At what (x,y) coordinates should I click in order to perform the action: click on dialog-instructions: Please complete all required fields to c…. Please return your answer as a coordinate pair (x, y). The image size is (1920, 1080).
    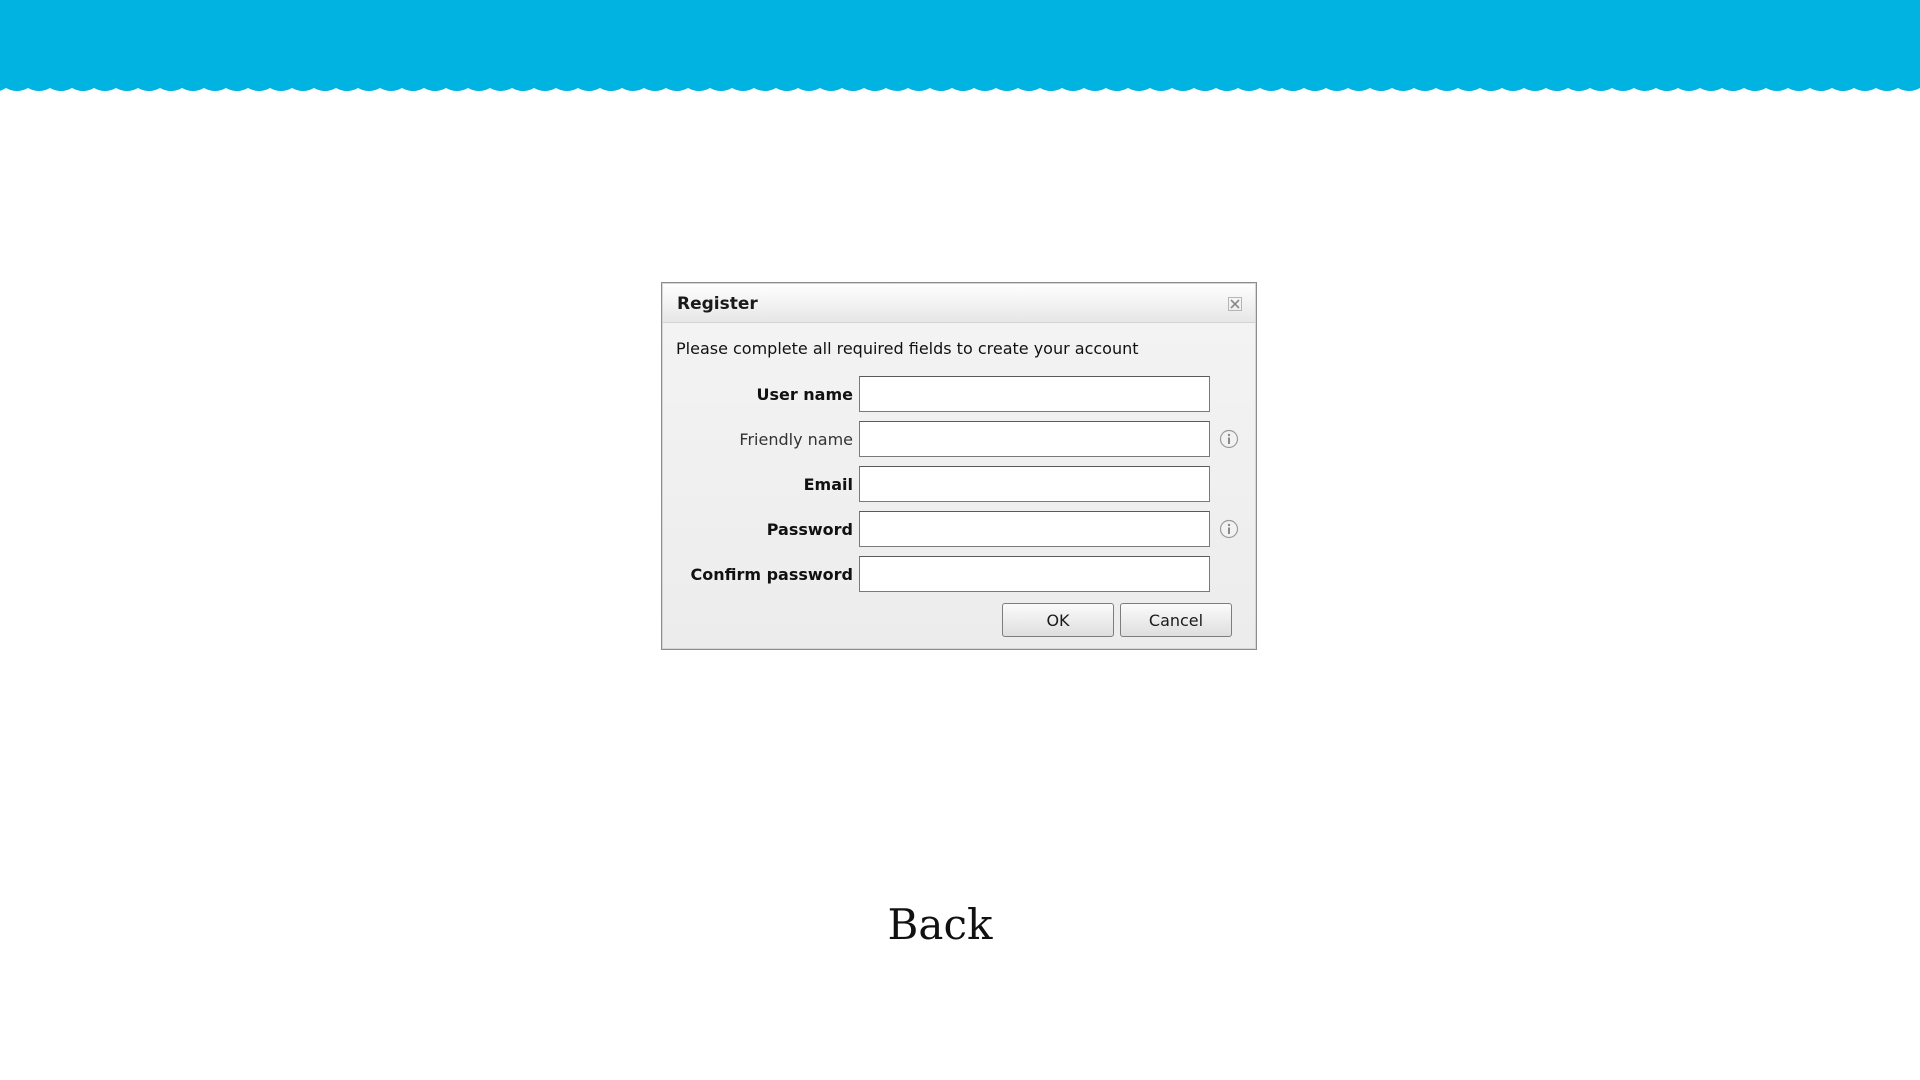
    Looking at the image, I should click on (907, 348).